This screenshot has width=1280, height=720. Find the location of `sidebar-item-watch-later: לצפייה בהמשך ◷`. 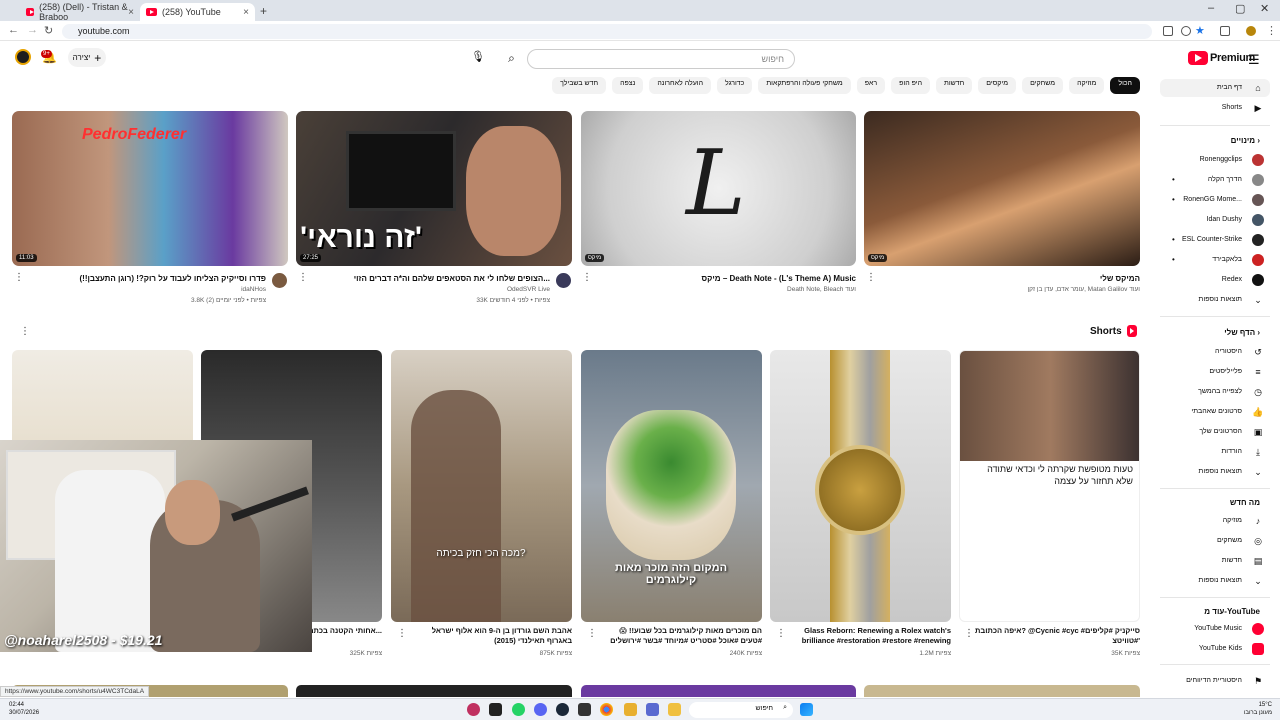

sidebar-item-watch-later: לצפייה בהמשך ◷ is located at coordinates (1215, 392).